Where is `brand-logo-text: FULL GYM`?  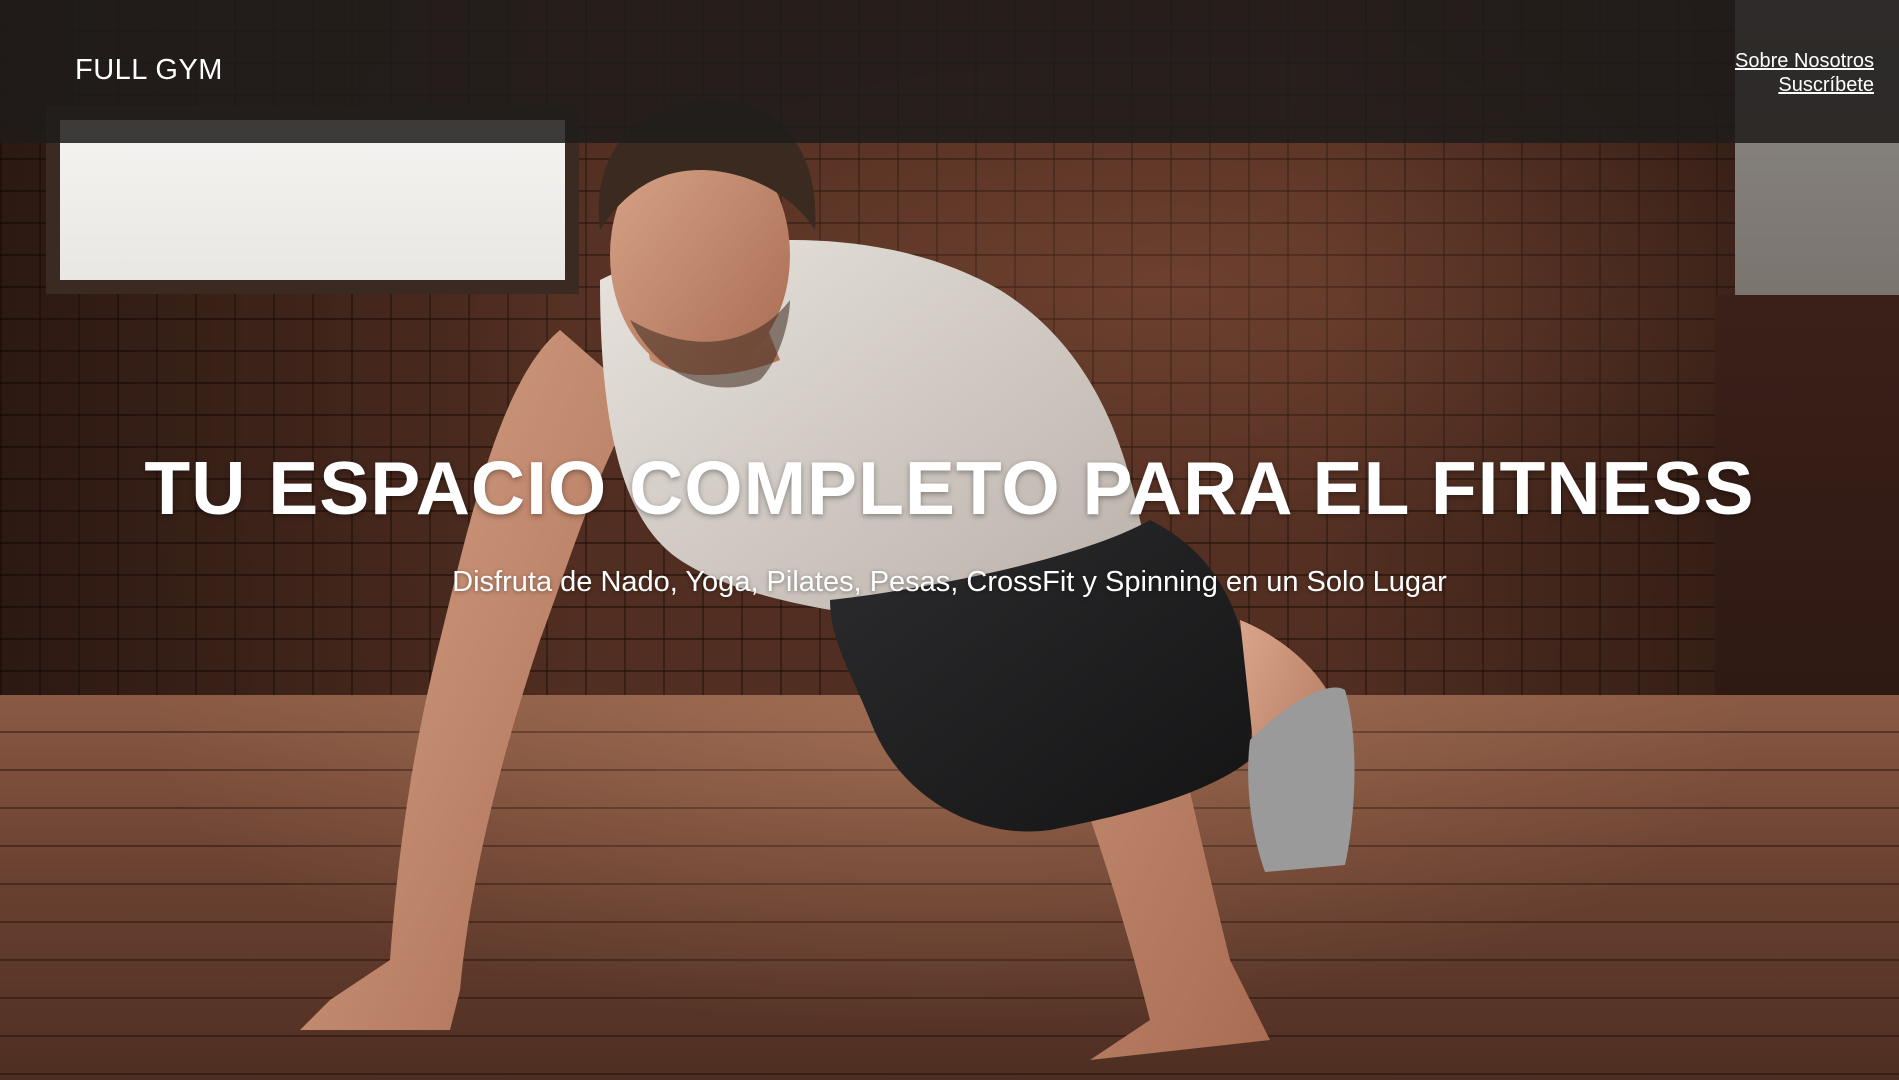 brand-logo-text: FULL GYM is located at coordinates (149, 70).